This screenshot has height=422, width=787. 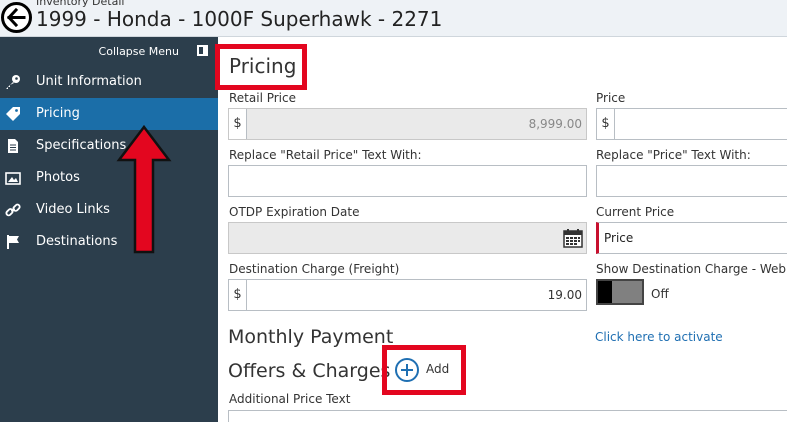 What do you see at coordinates (77, 241) in the screenshot?
I see `sidebar-item-label: Destinations` at bounding box center [77, 241].